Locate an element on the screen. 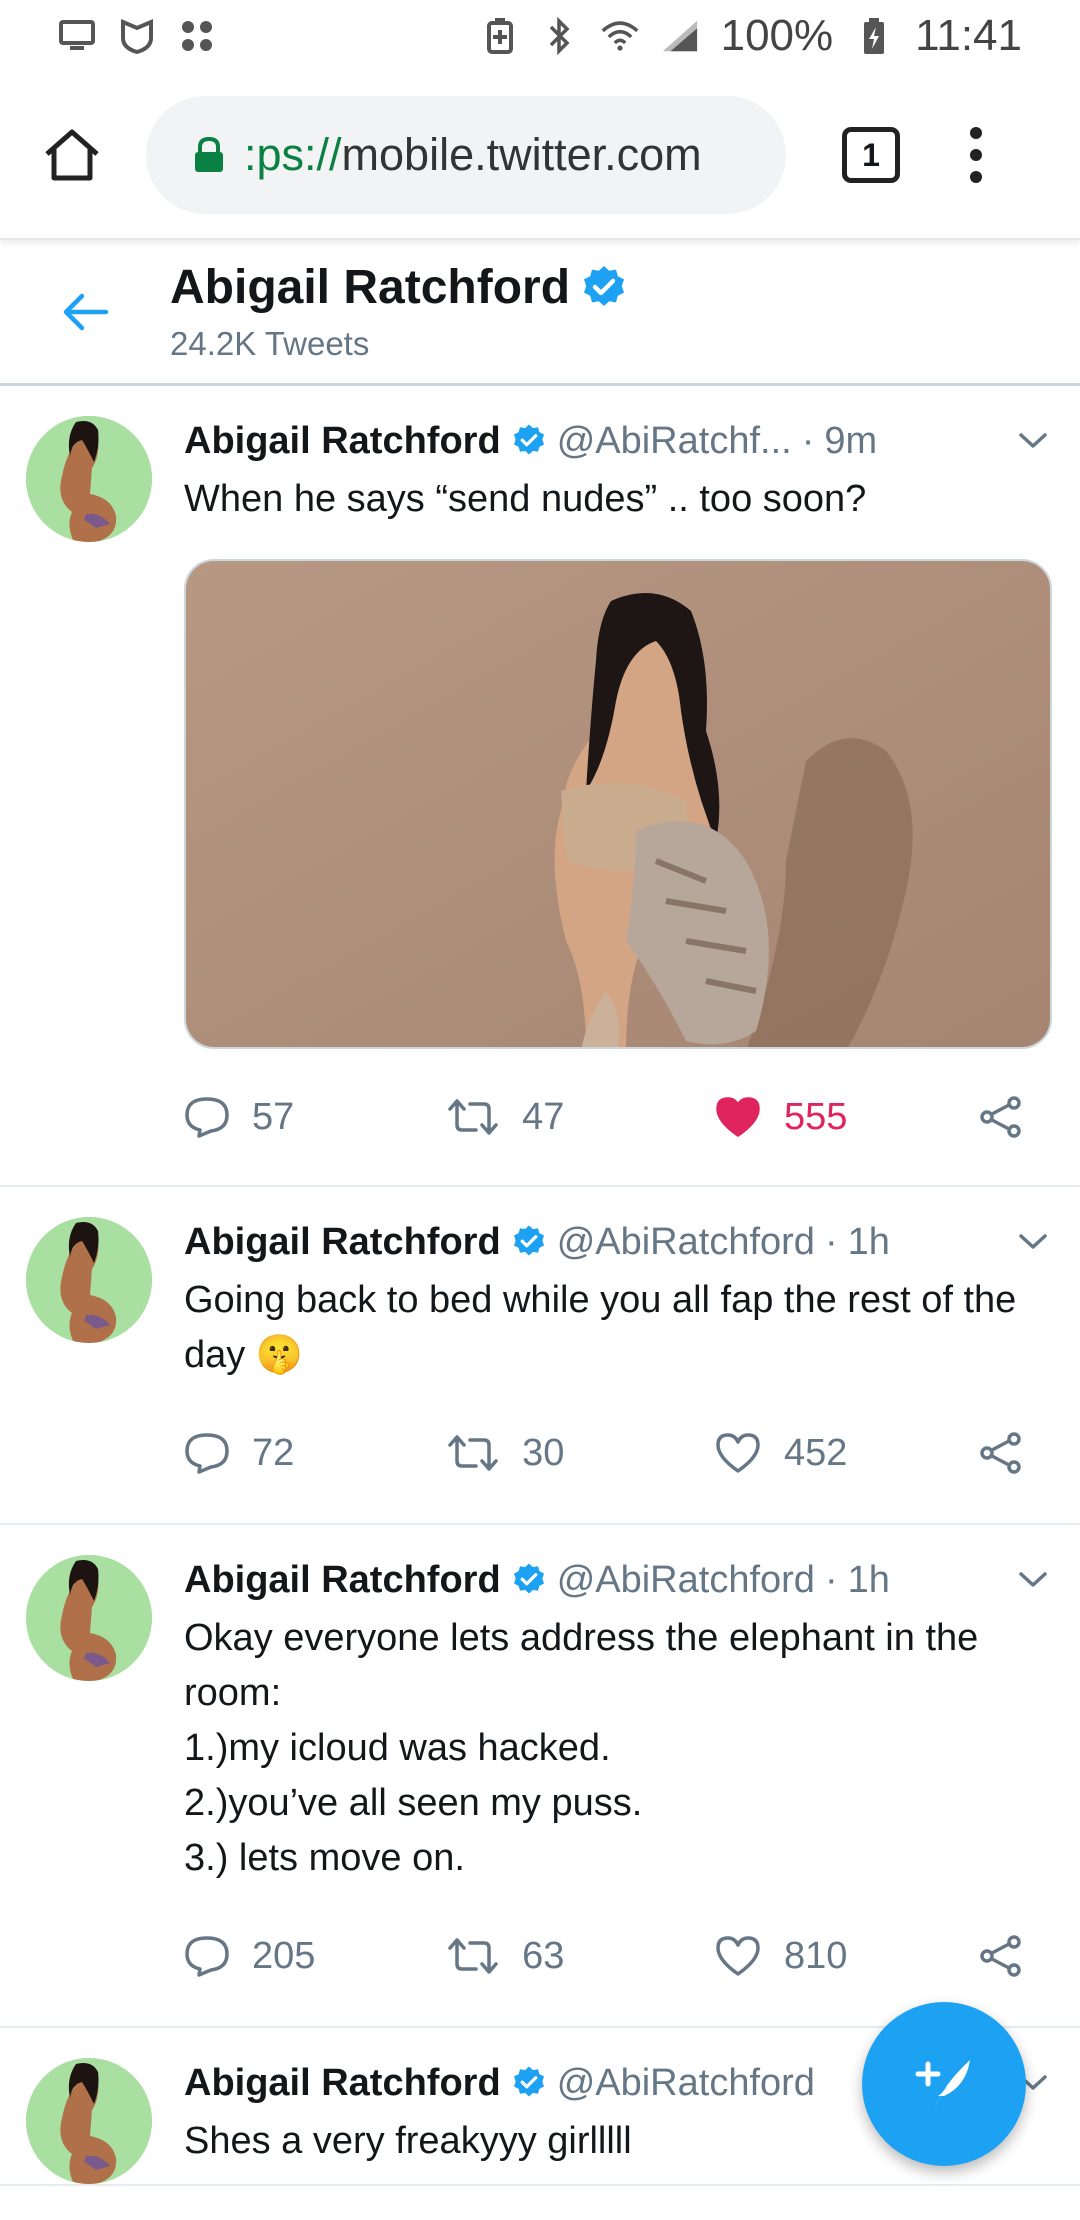  like-button: 452 is located at coordinates (846, 1453).